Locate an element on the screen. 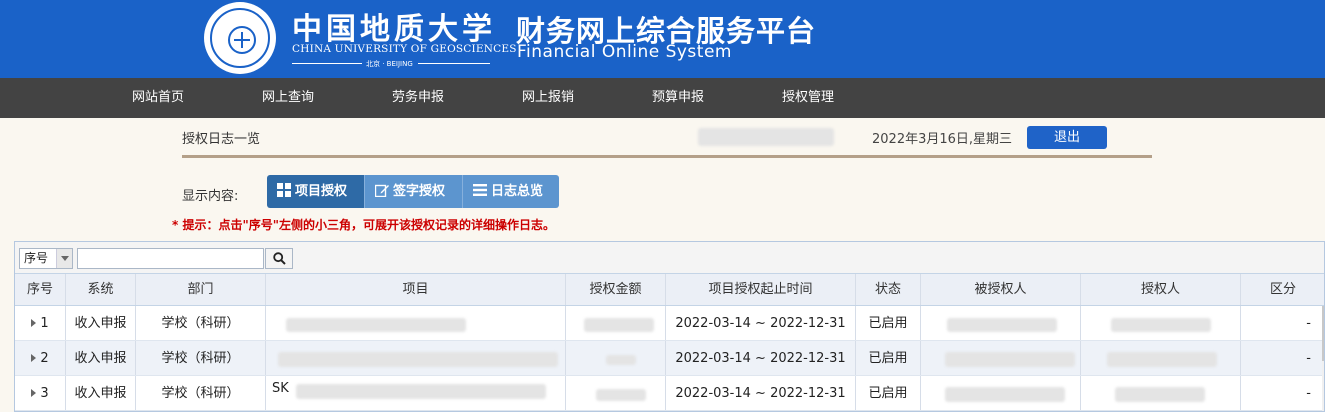 This screenshot has height=412, width=1325. tab-signature-authorization: 签字授权 is located at coordinates (414, 191).